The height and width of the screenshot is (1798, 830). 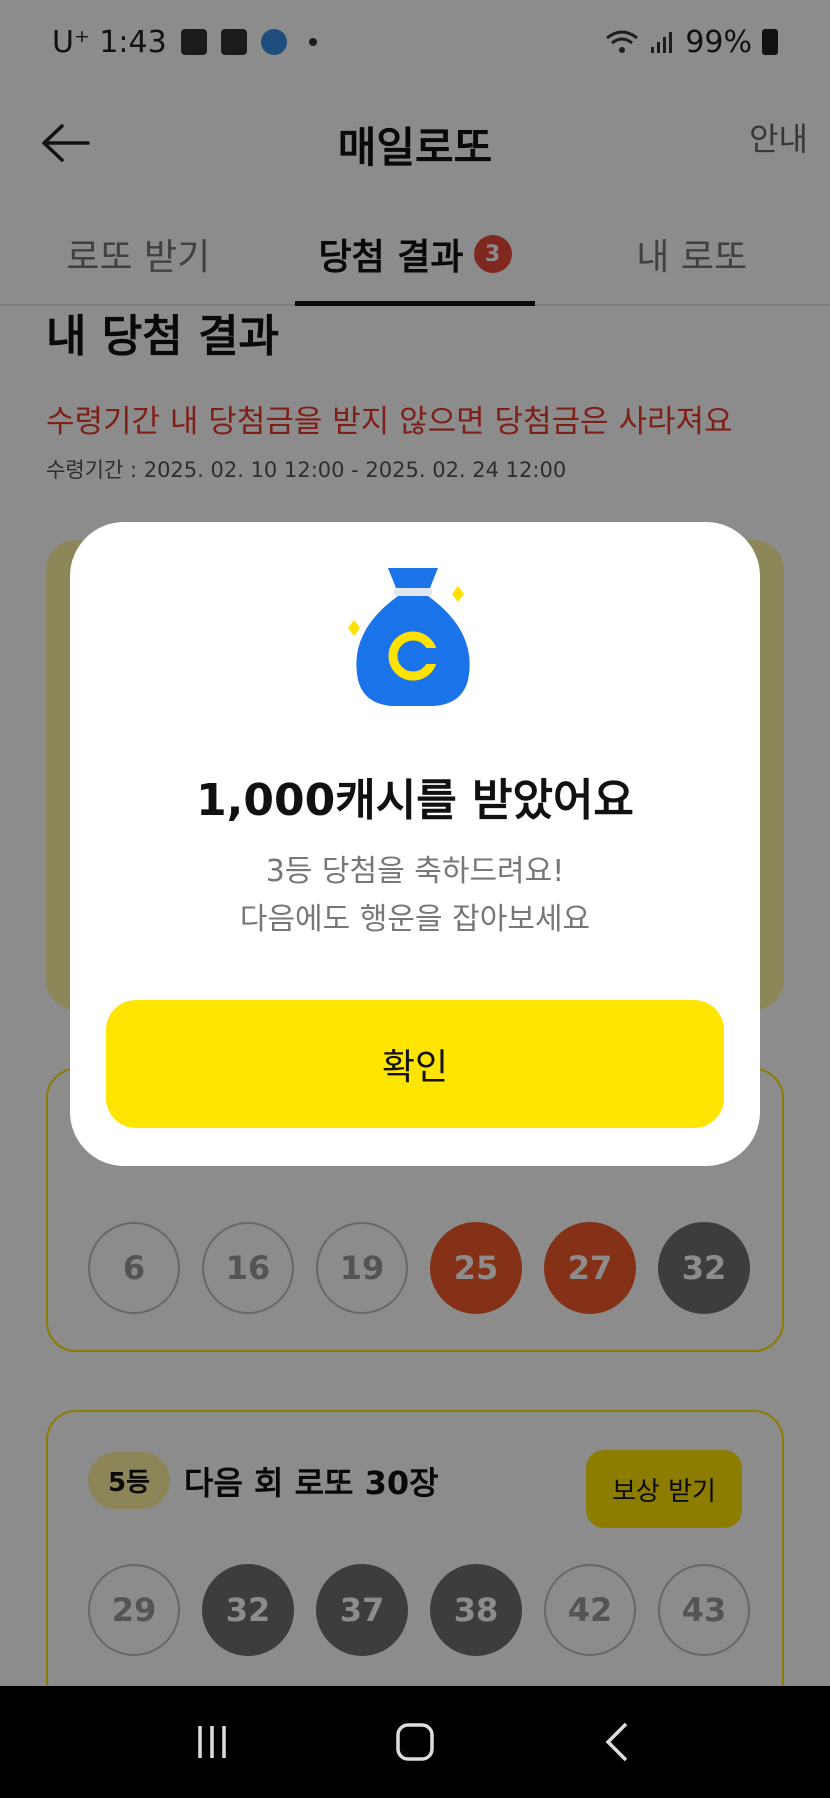 I want to click on recent-apps-button, so click(x=212, y=1742).